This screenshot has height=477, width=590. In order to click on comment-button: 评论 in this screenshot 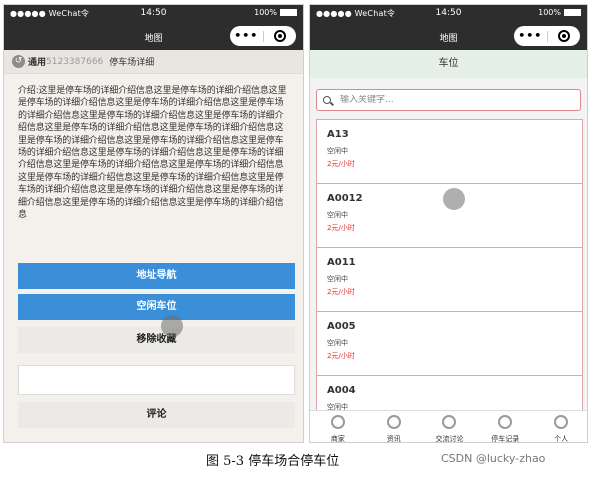, I will do `click(156, 415)`.